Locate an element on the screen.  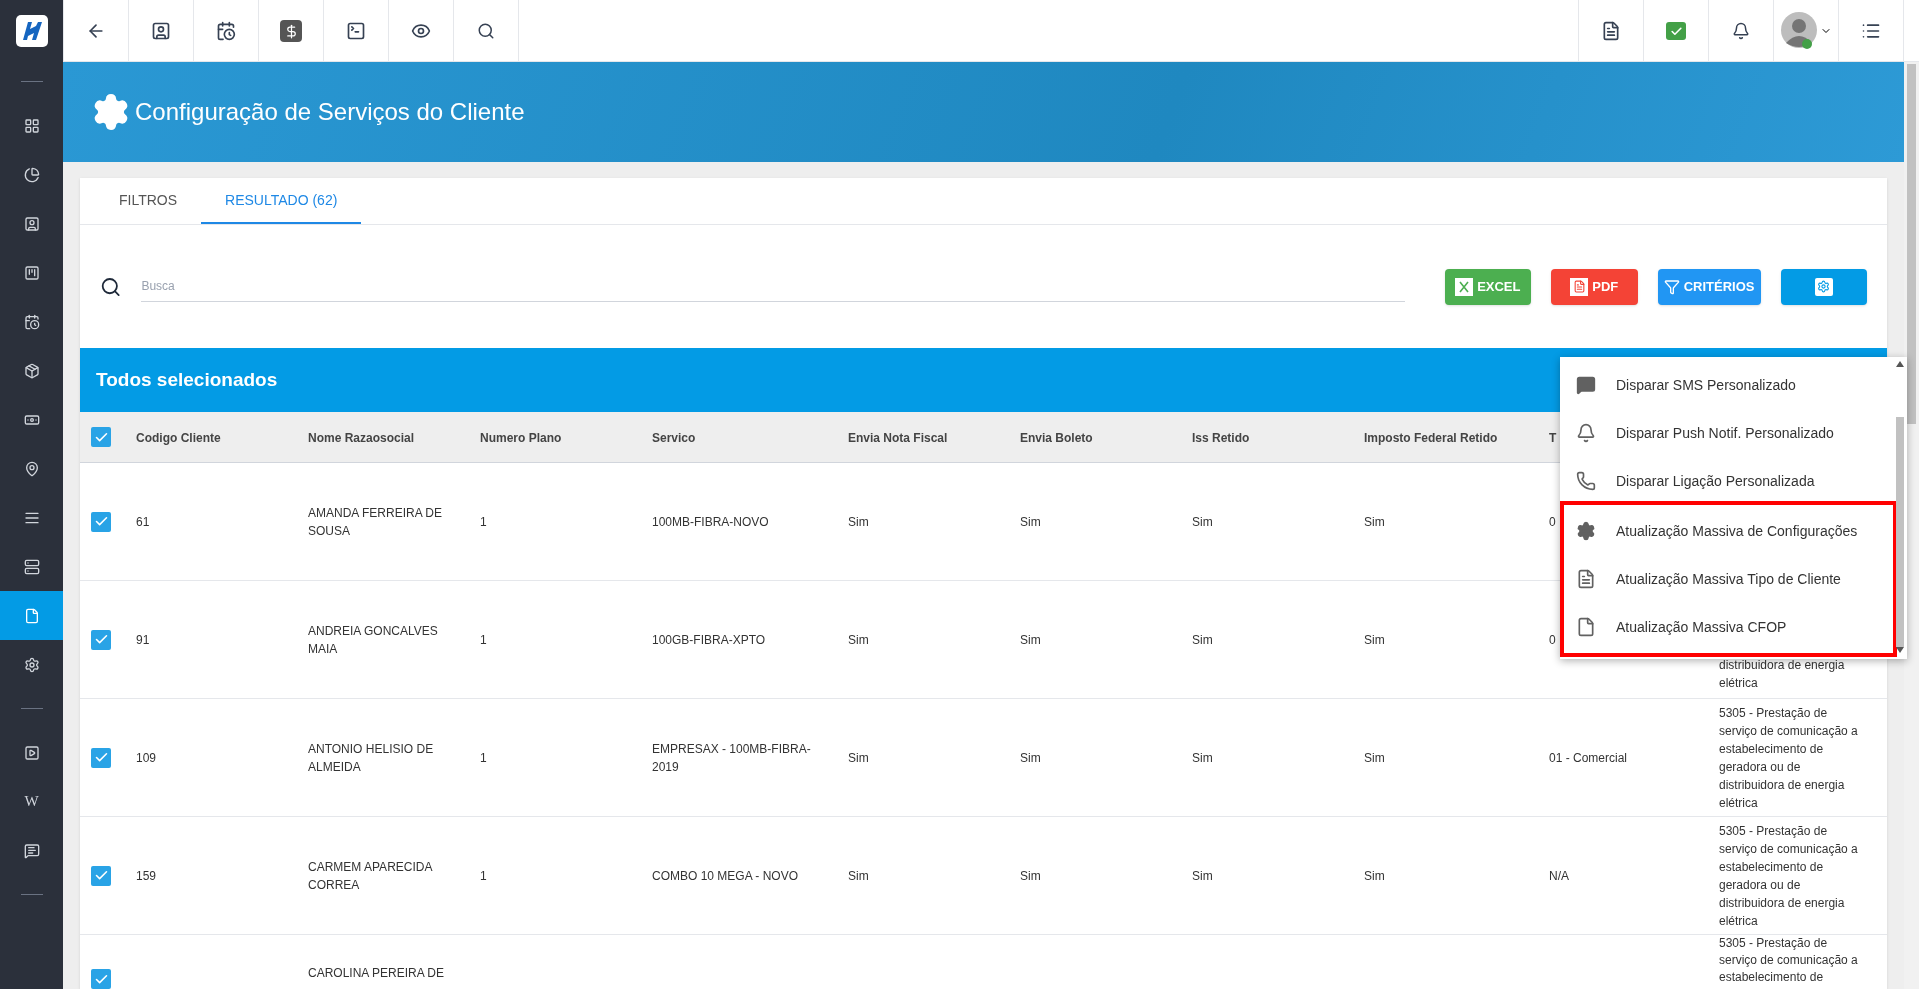
column-header: Nome Razaosocial is located at coordinates (361, 438).